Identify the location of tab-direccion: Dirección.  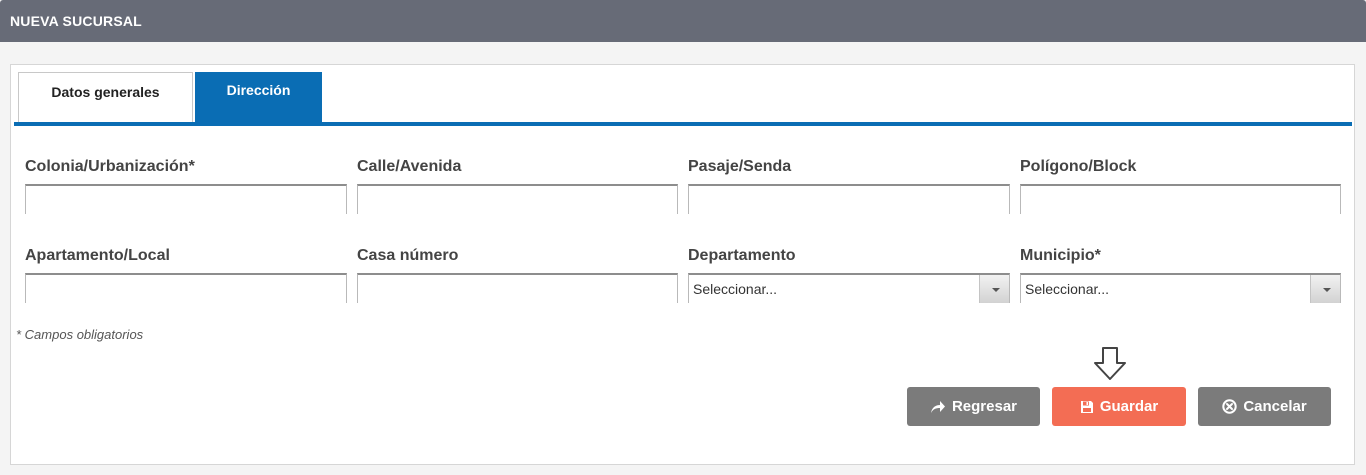
(258, 97).